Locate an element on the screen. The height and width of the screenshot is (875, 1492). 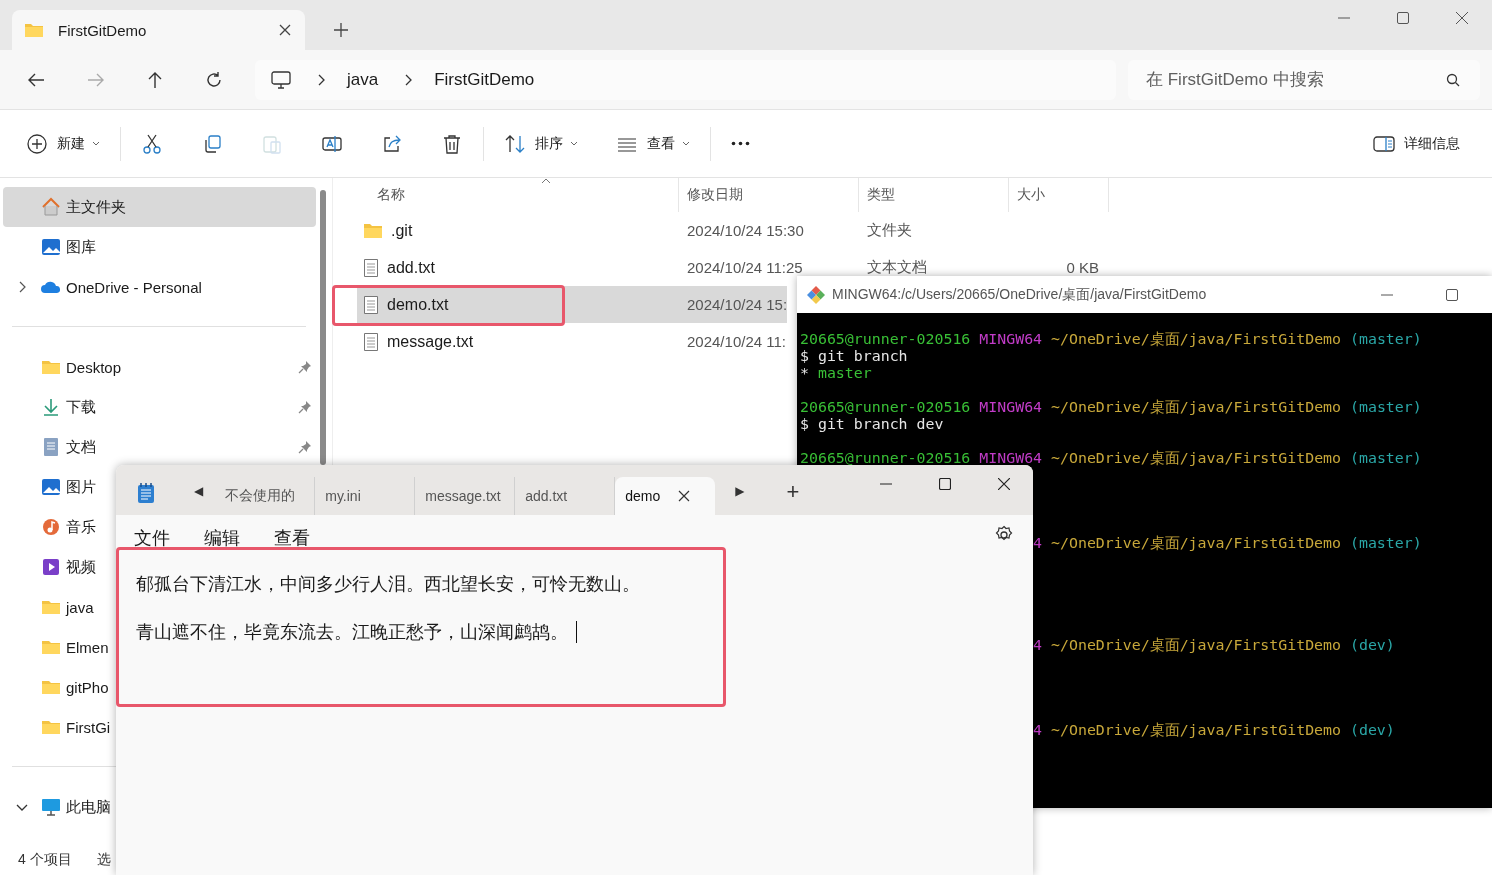
more-icon is located at coordinates (740, 143).